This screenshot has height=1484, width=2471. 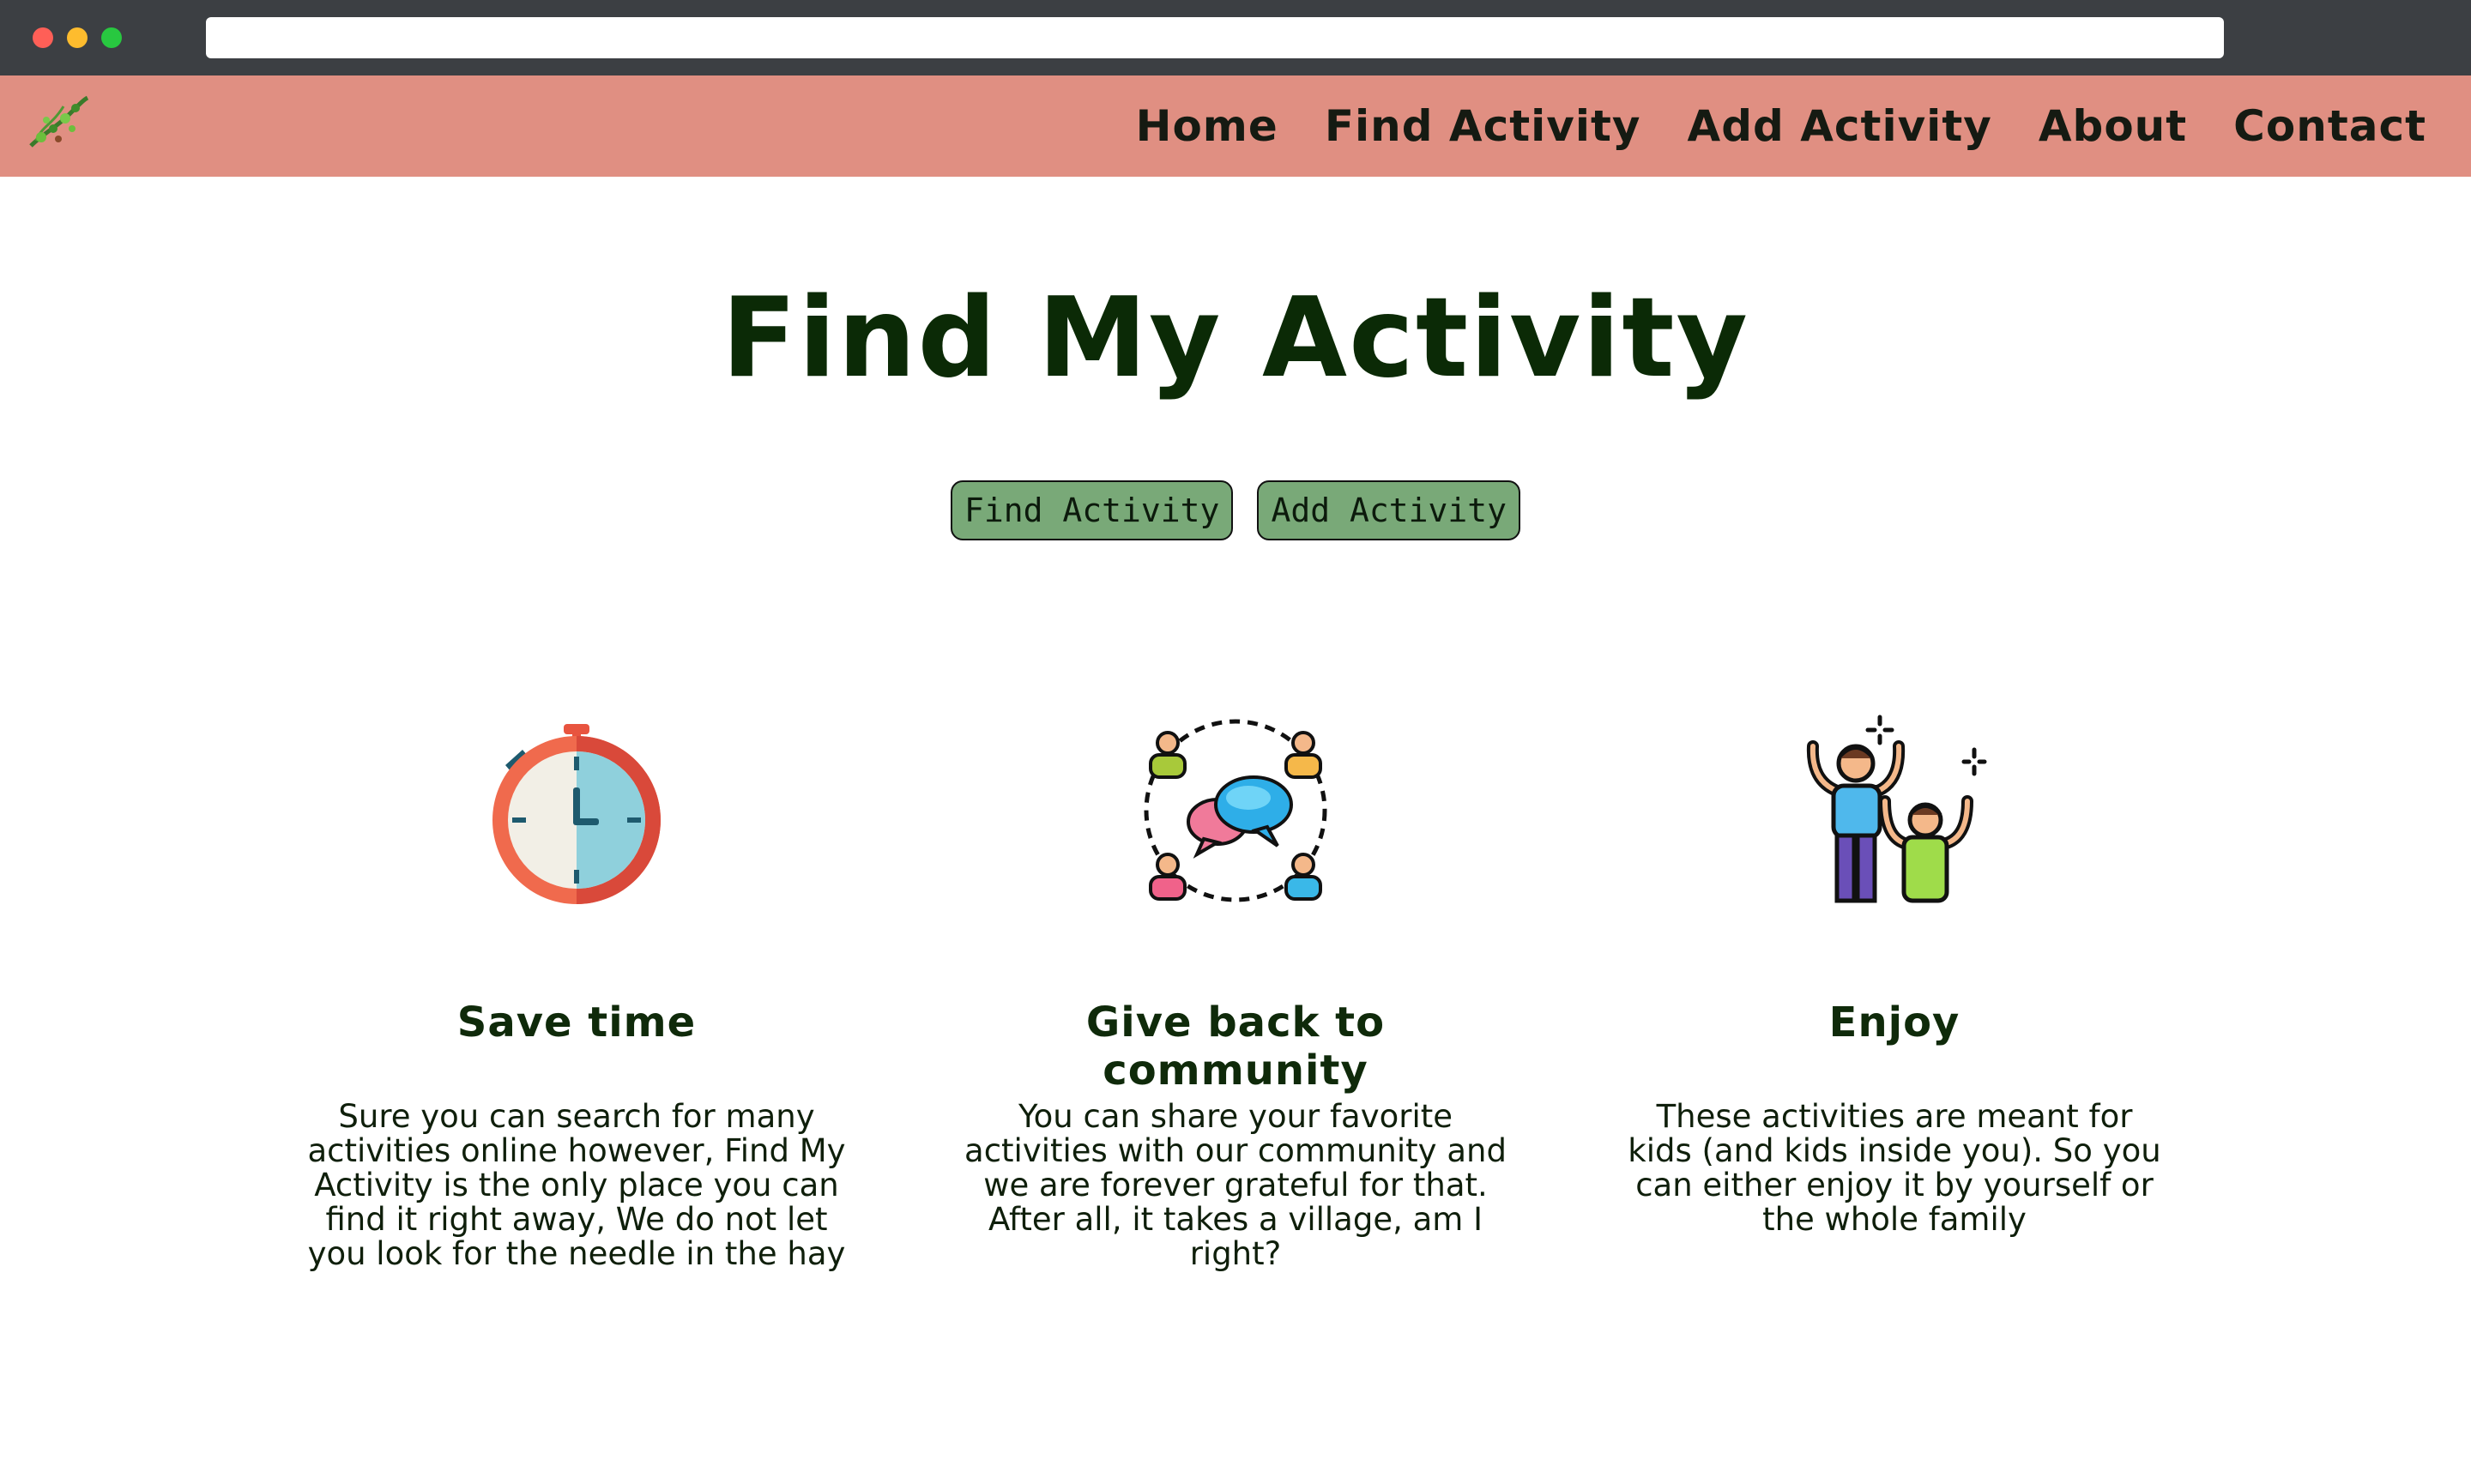 I want to click on vine-logo-icon, so click(x=58, y=124).